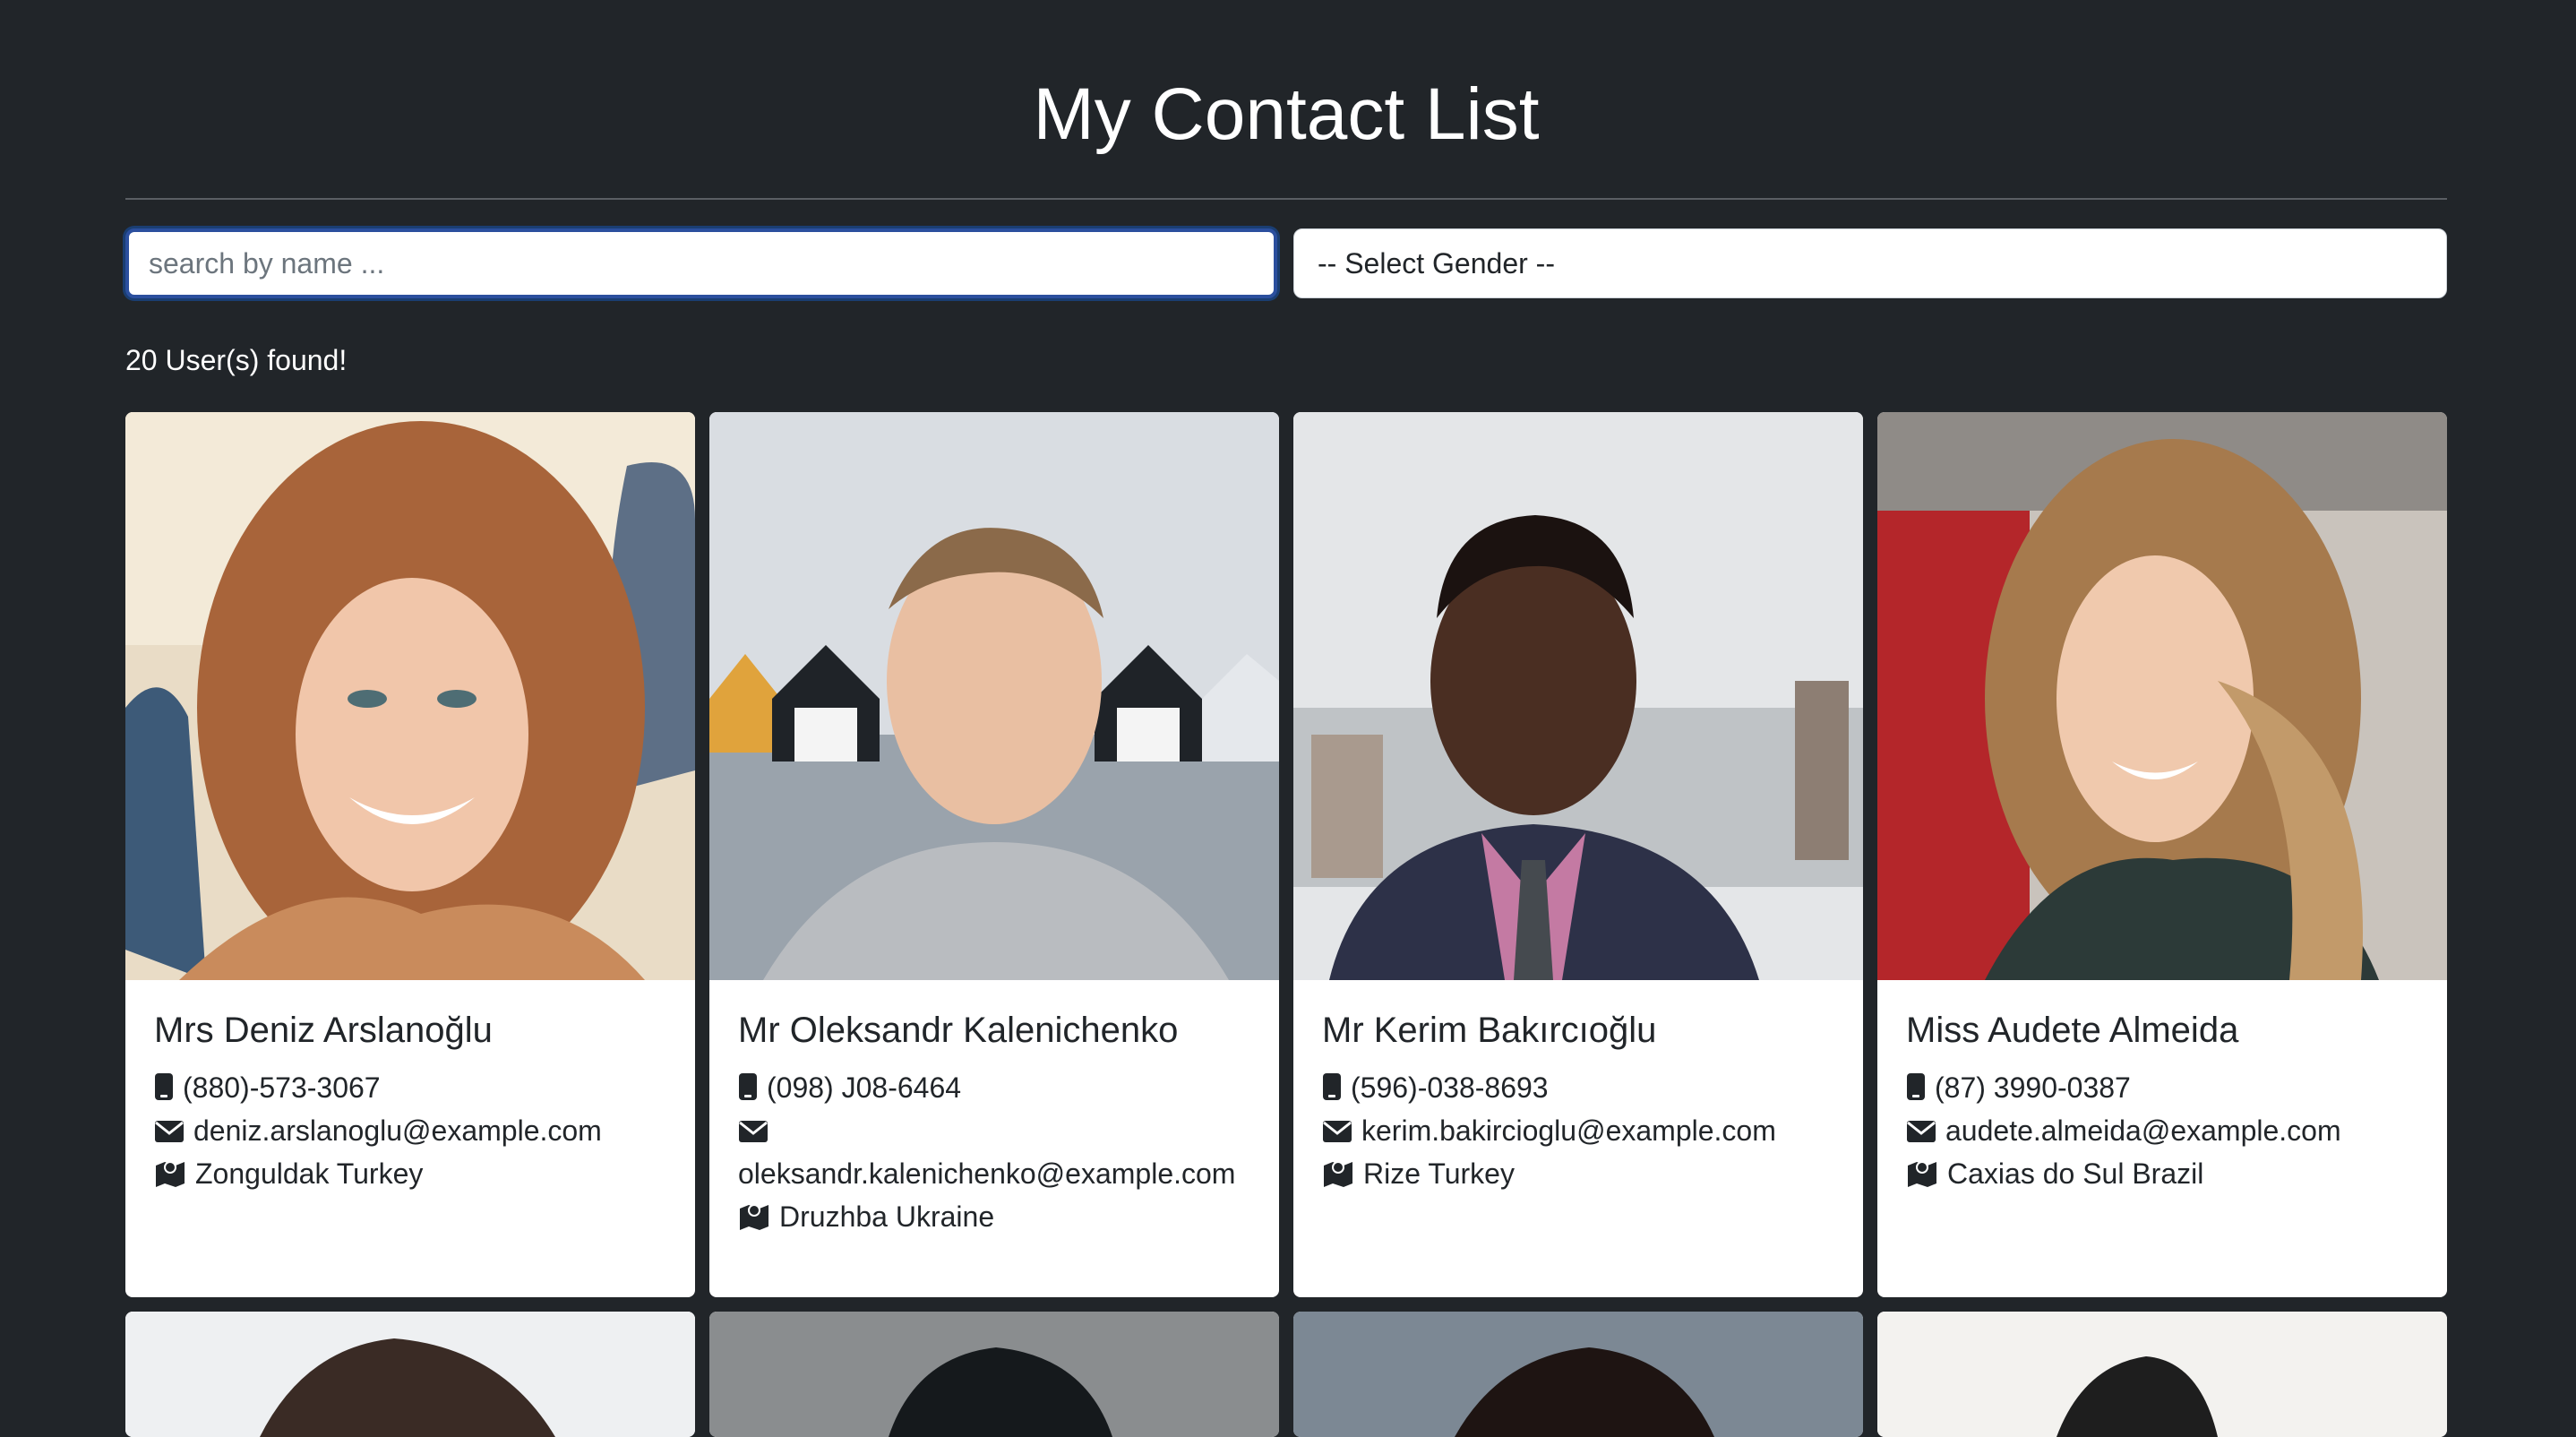 This screenshot has height=1437, width=2576. What do you see at coordinates (864, 1088) in the screenshot?
I see `contact-phone-text: (098) J08-6464` at bounding box center [864, 1088].